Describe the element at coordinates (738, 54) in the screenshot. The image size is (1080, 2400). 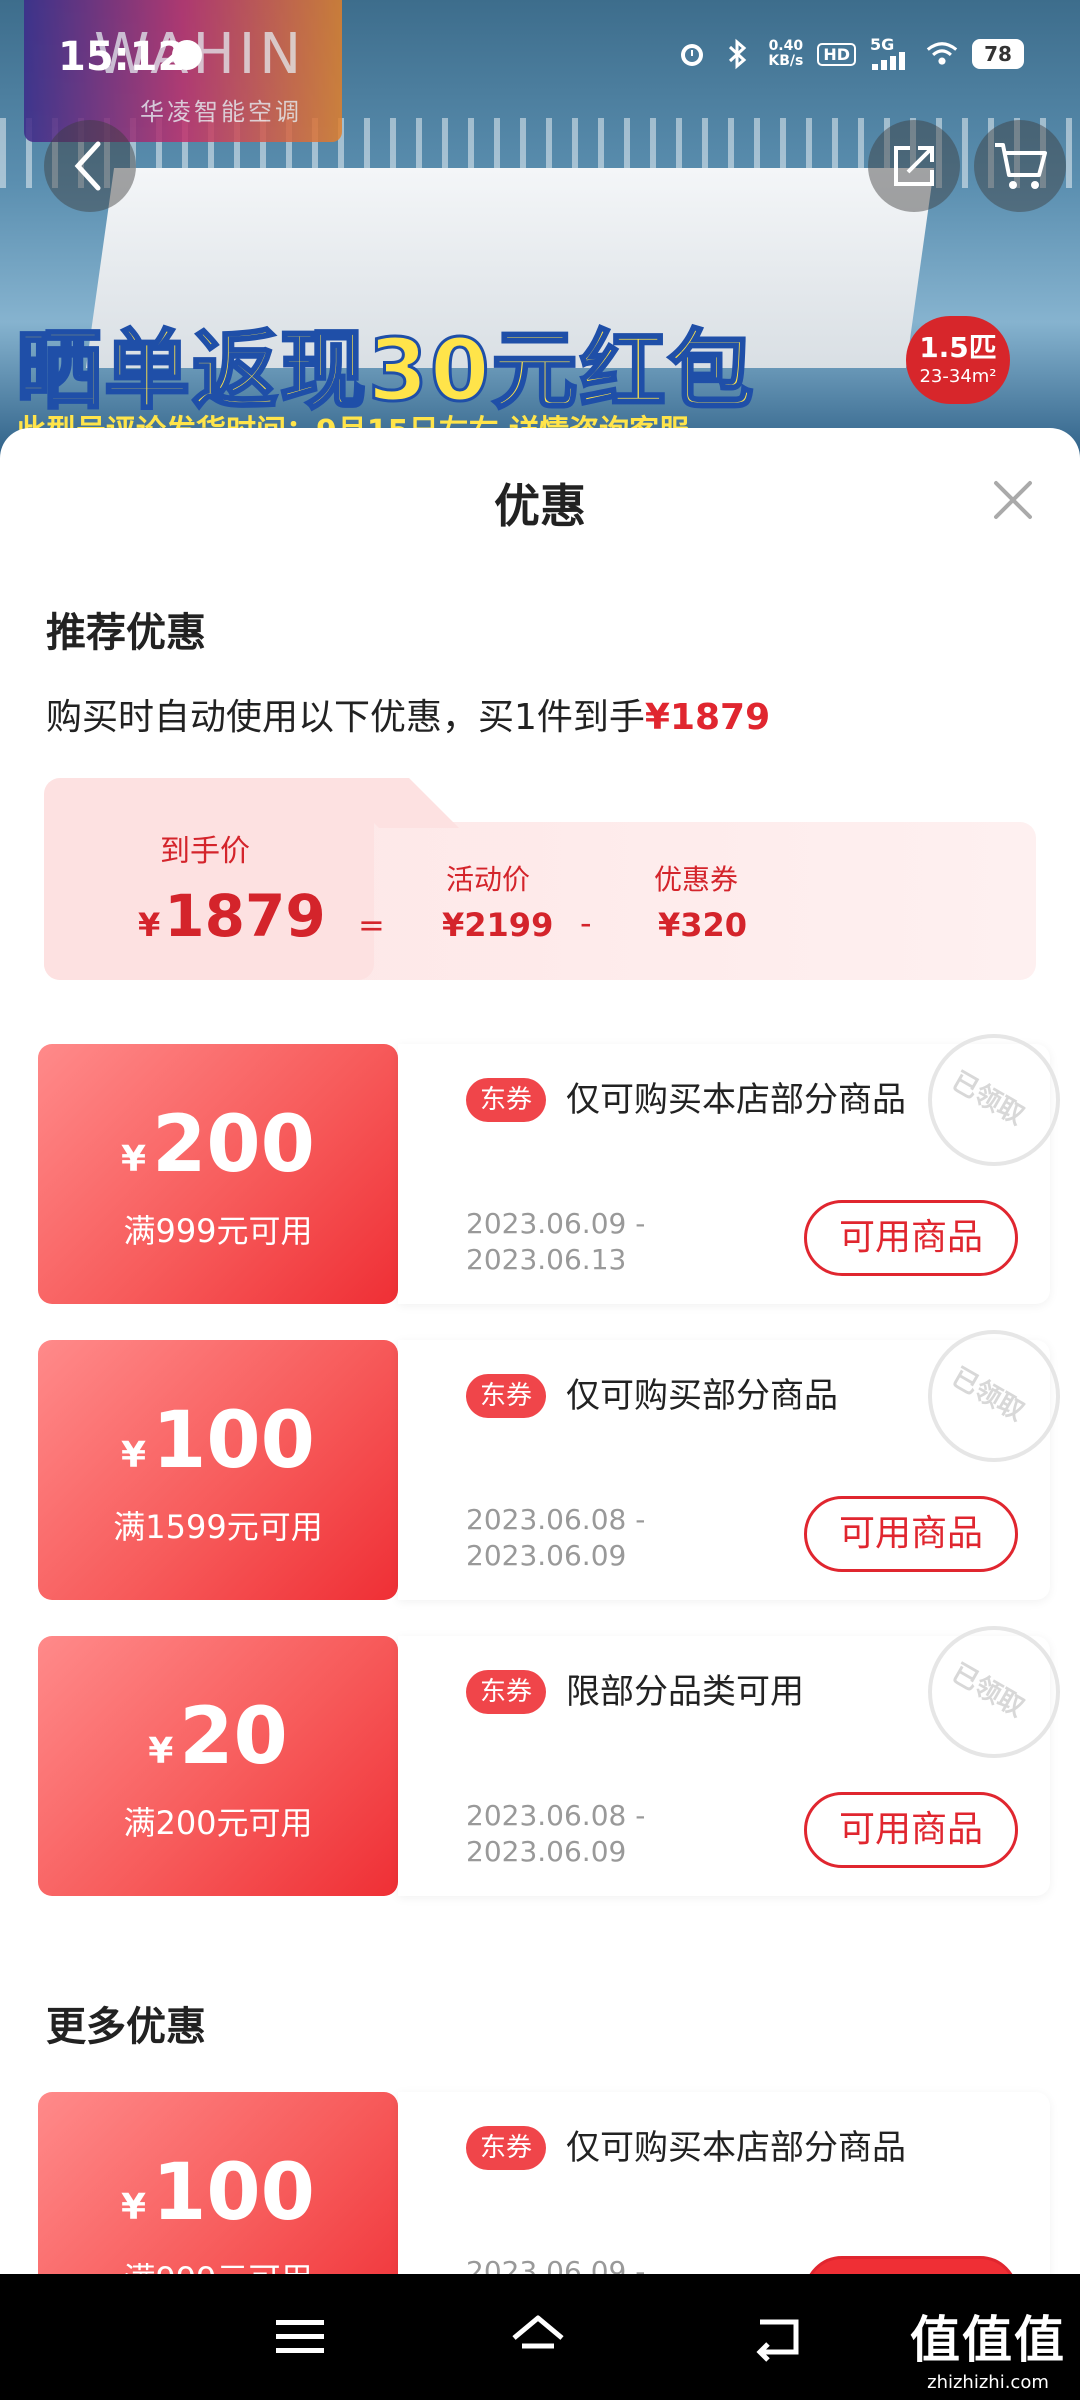
I see `bluetooth-icon` at that location.